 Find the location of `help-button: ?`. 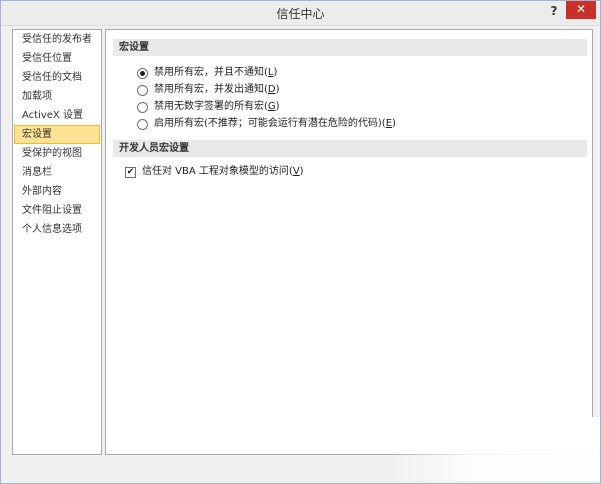

help-button: ? is located at coordinates (554, 11).